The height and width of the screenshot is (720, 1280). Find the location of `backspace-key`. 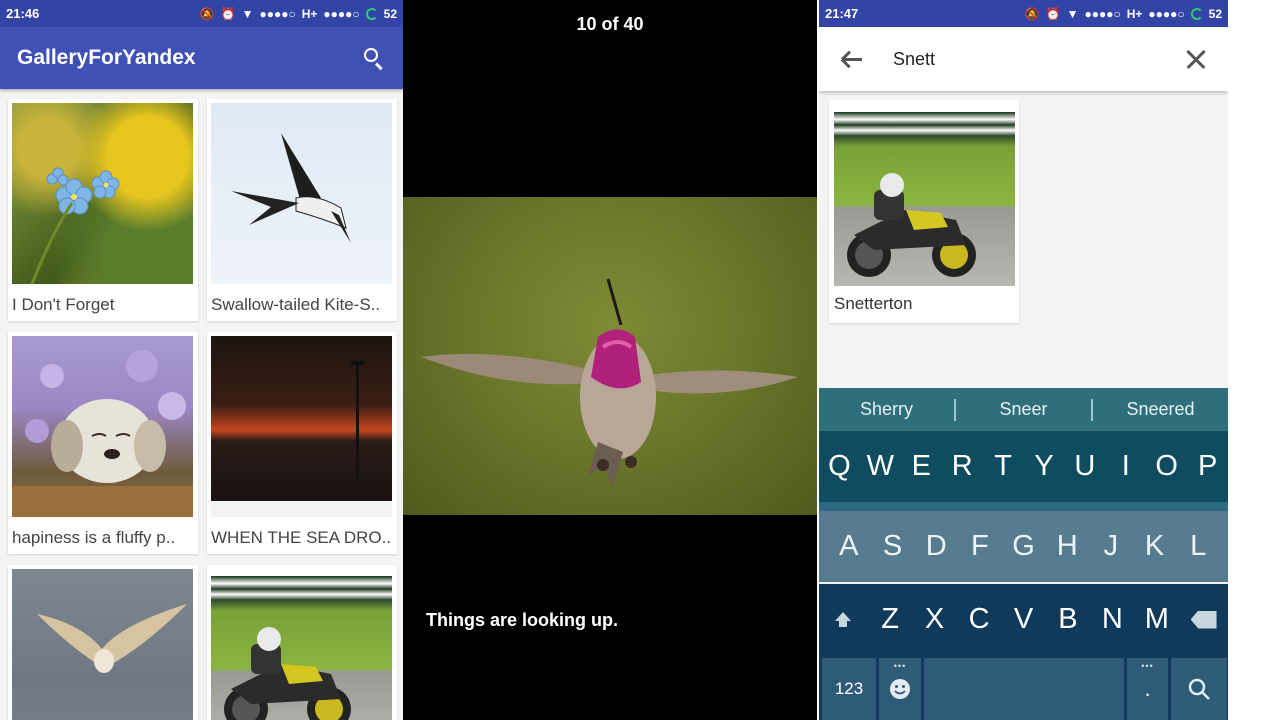

backspace-key is located at coordinates (1203, 619).